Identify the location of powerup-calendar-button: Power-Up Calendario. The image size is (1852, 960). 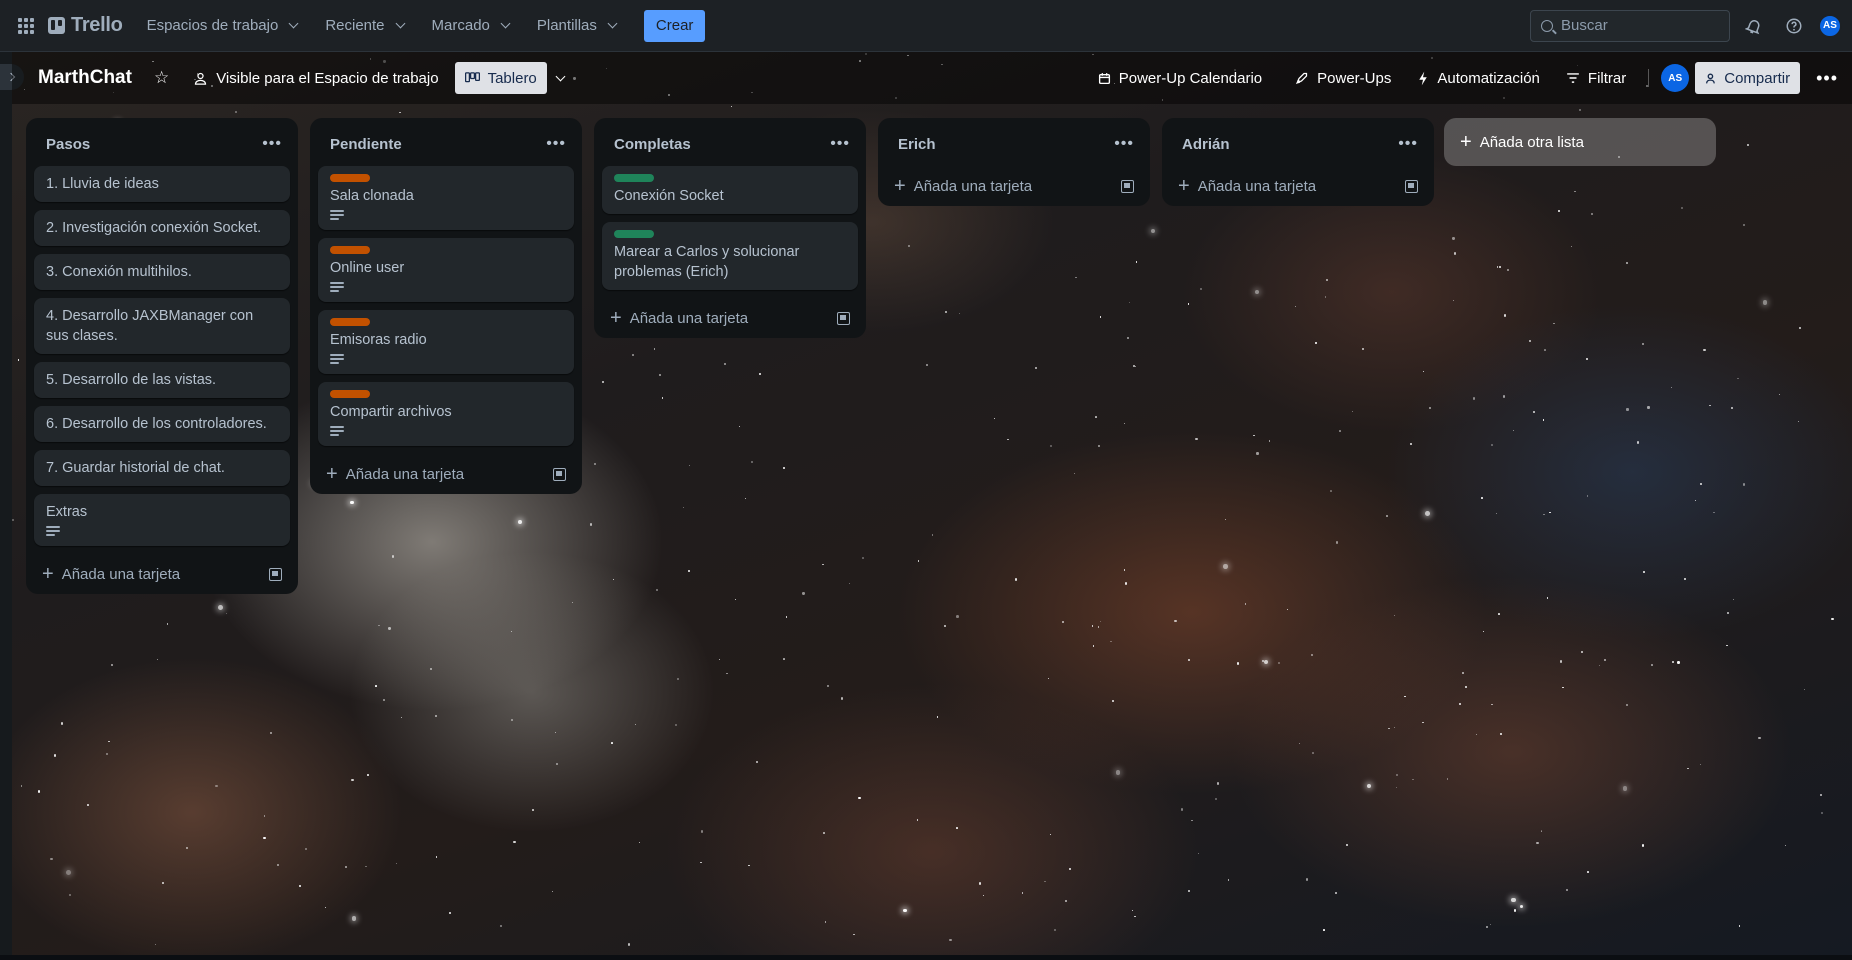
(1180, 78).